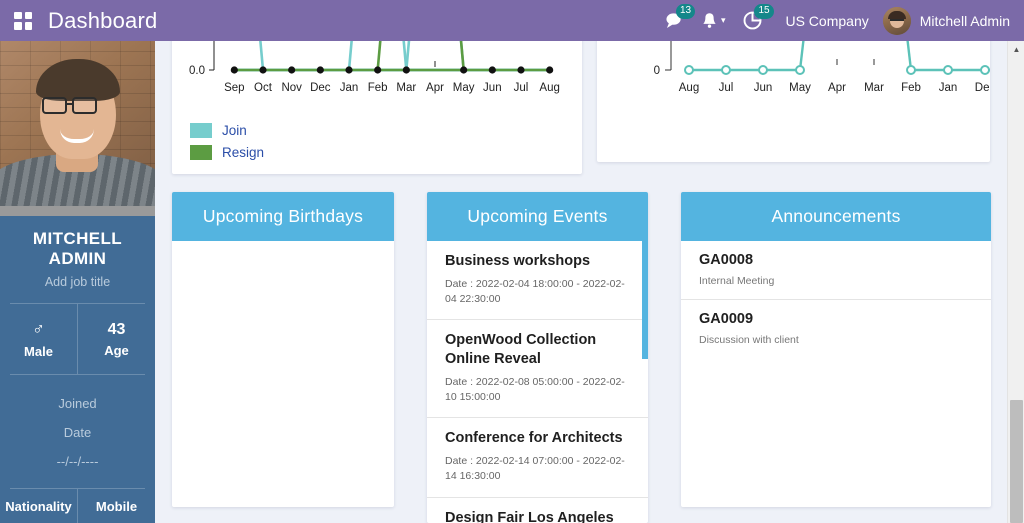 This screenshot has height=523, width=1024. I want to click on event-title: Design Fair Los Angeles, so click(529, 516).